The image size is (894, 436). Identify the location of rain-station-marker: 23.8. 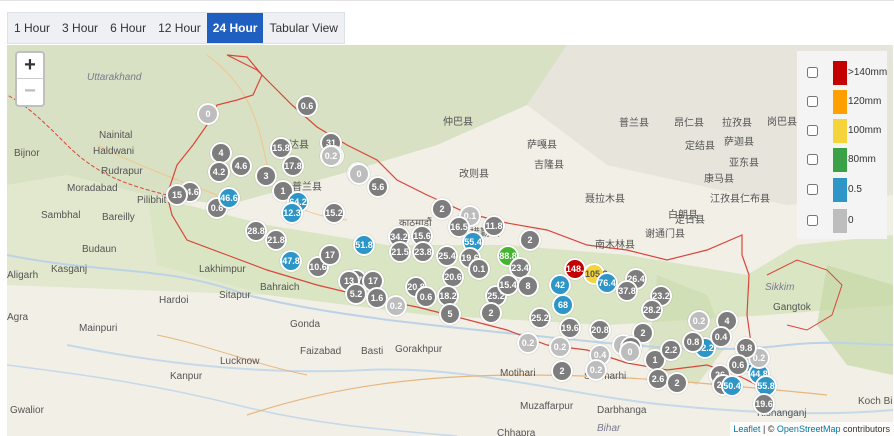
(423, 252).